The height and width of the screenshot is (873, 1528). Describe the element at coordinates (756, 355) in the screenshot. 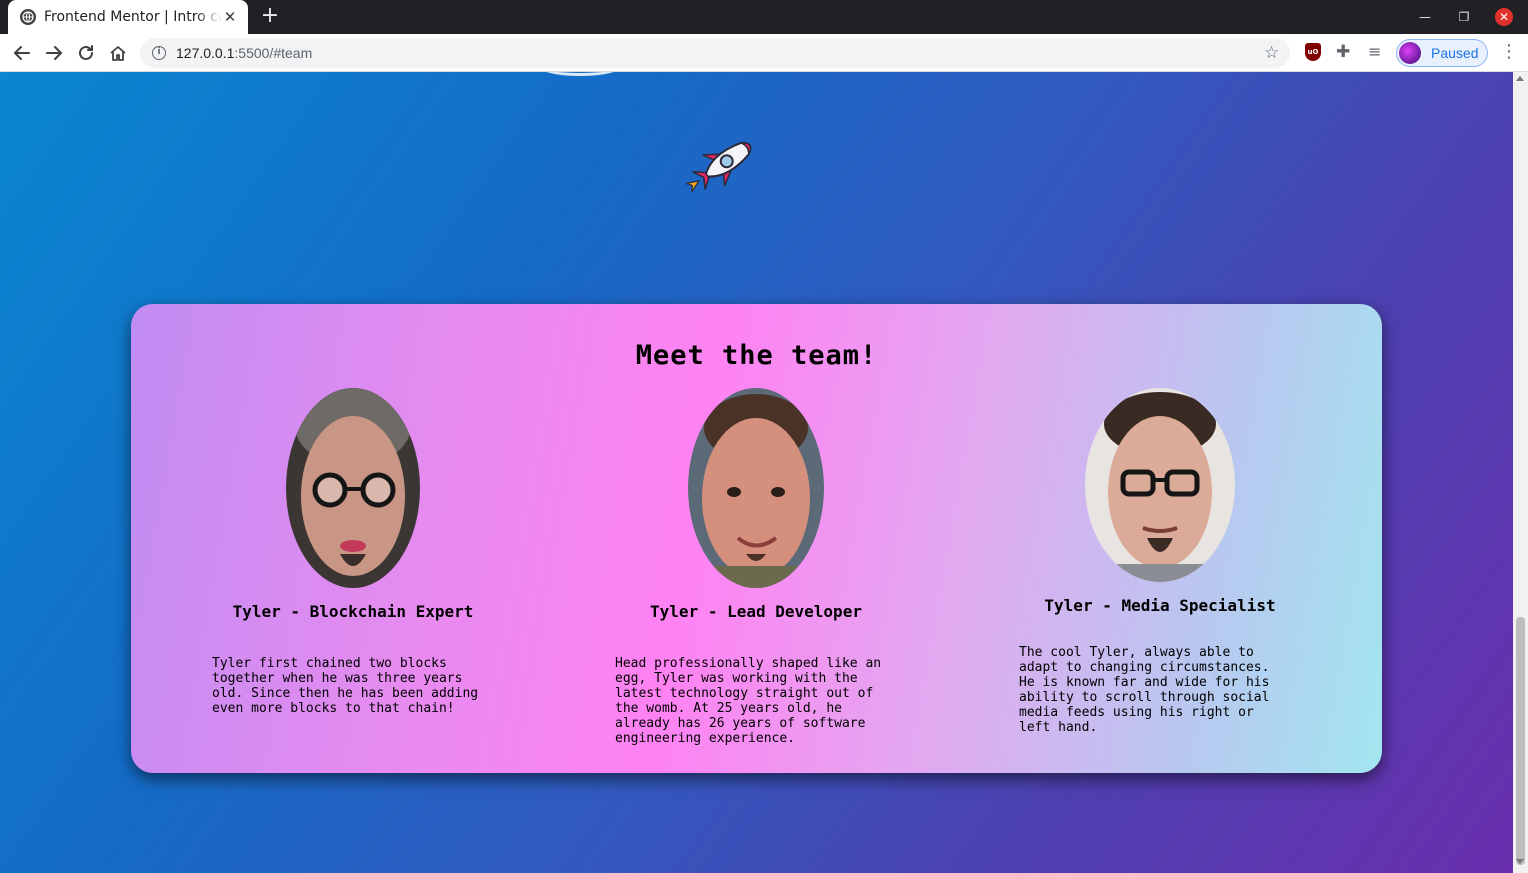

I see `team-title: Meet the team!` at that location.